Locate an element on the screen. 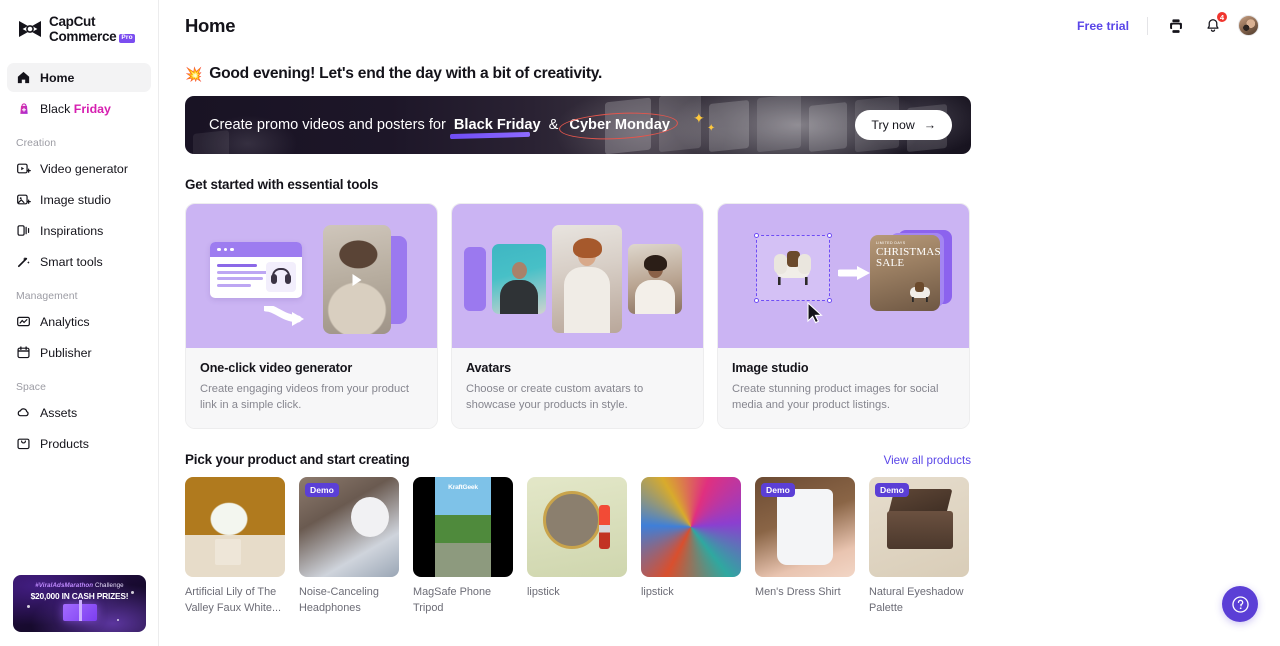  card1-product-thumb is located at coordinates (281, 277).